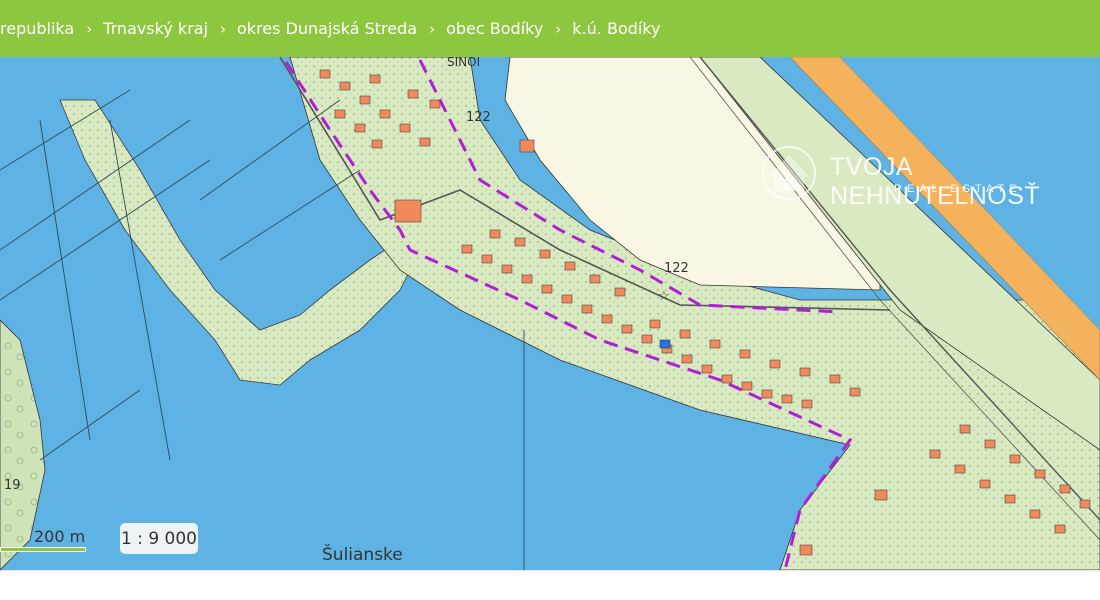 The width and height of the screenshot is (1100, 600). Describe the element at coordinates (155, 28) in the screenshot. I see `breadcrumb-item-region: Trnavský kraj` at that location.